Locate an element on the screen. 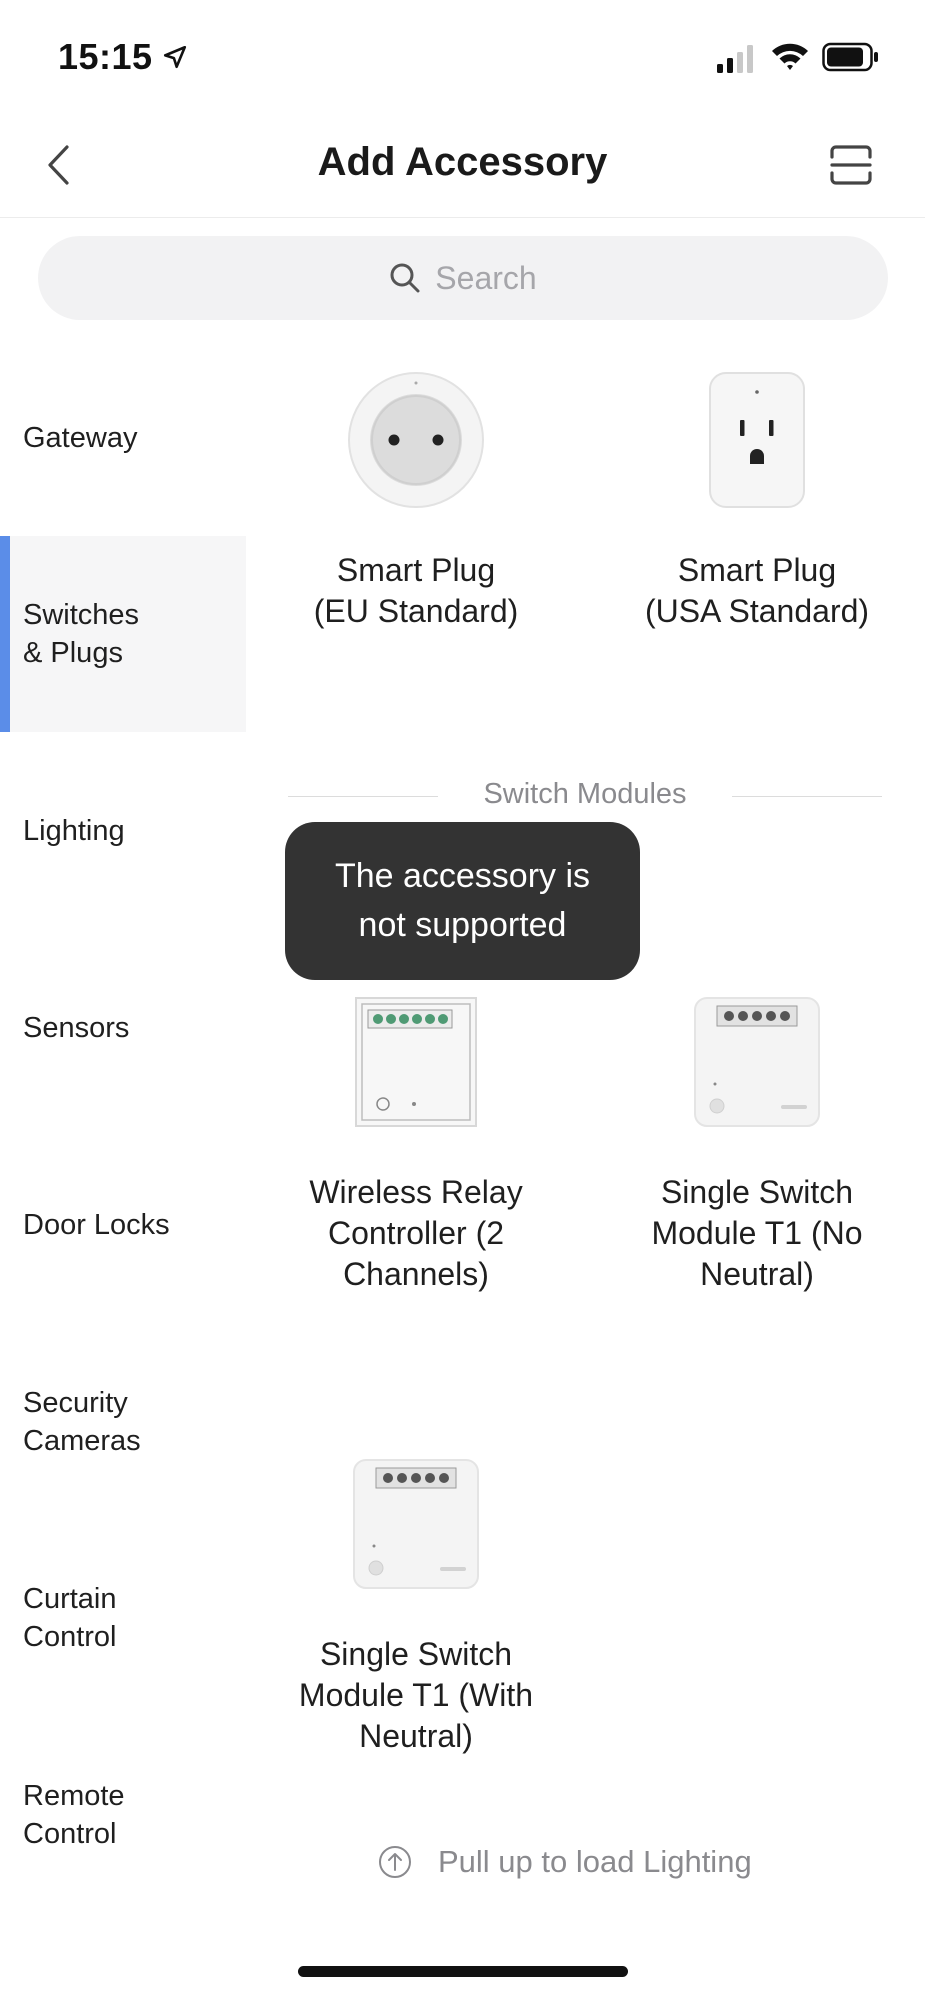  accessory-tile-wireless-relay-controller: Wireless Relay Controller (2 Channels) is located at coordinates (416, 1143).